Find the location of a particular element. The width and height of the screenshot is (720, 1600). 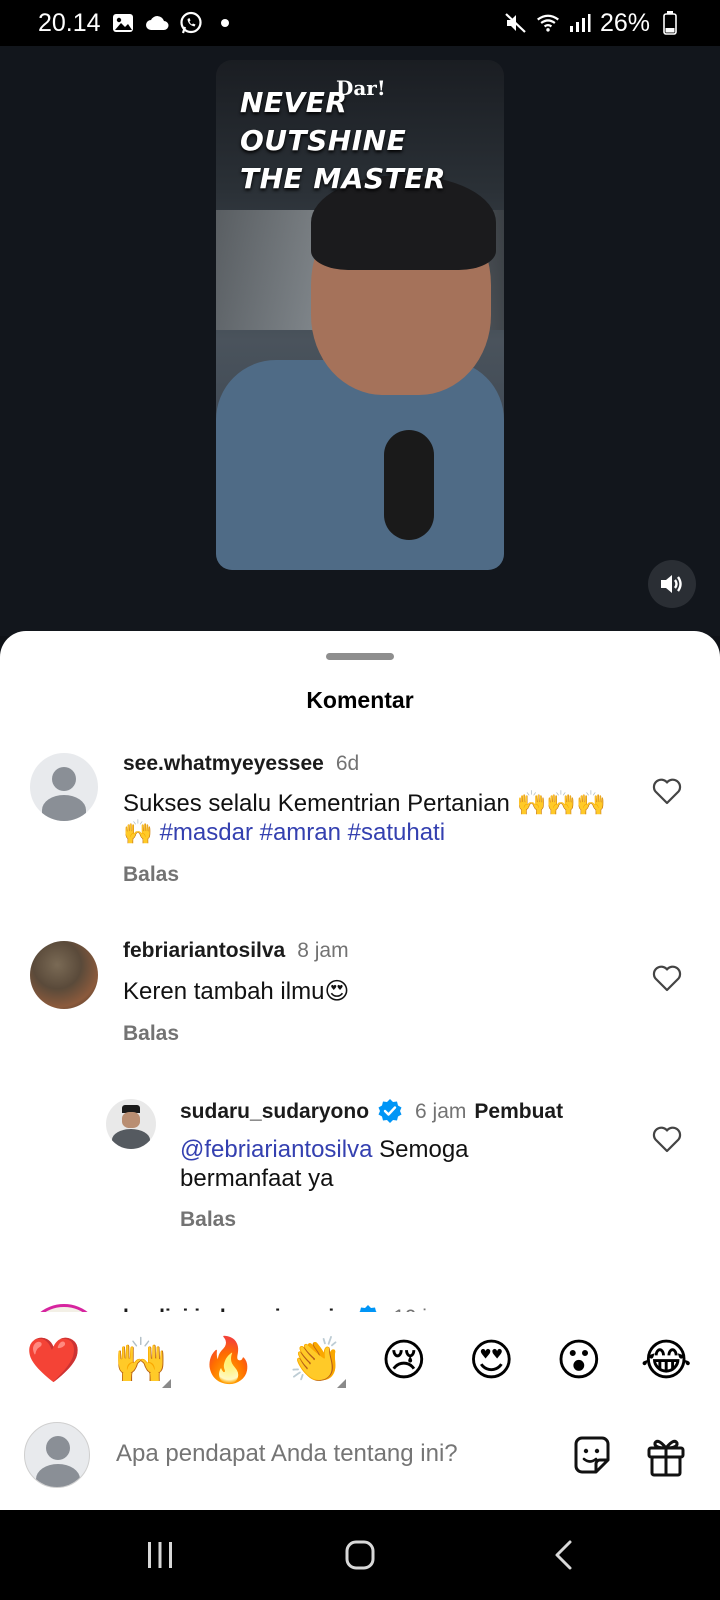

volume-icon is located at coordinates (671, 584).